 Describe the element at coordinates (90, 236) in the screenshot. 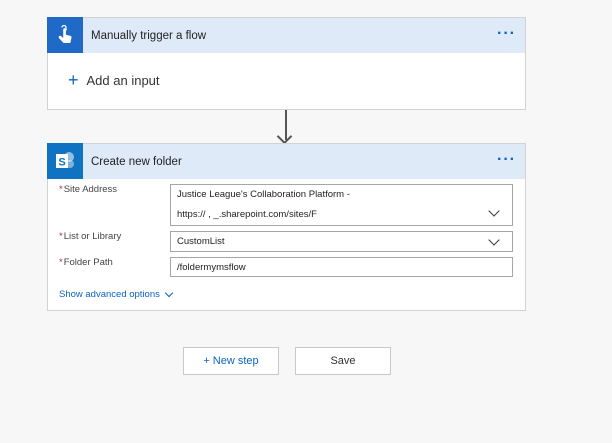

I see `list-library-label: *List or Library` at that location.